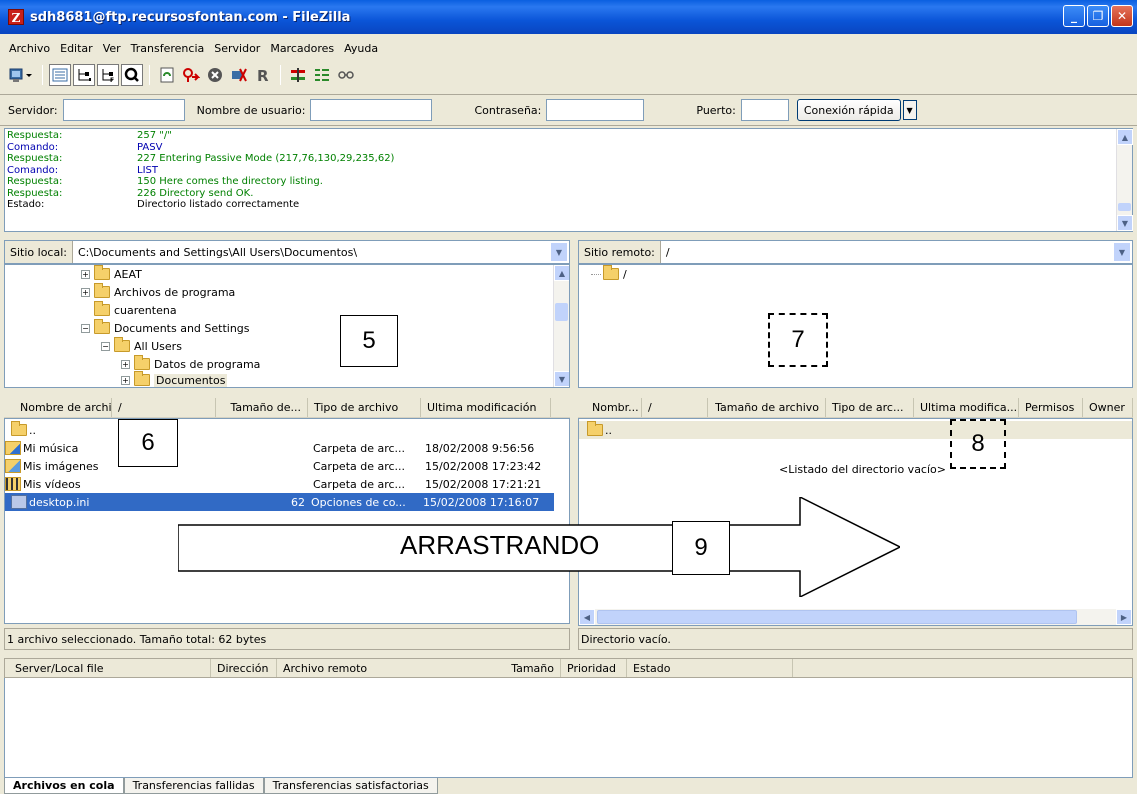 Image resolution: width=1137 pixels, height=794 pixels. Describe the element at coordinates (158, 292) in the screenshot. I see `tree-item: + Archivos de programa` at that location.